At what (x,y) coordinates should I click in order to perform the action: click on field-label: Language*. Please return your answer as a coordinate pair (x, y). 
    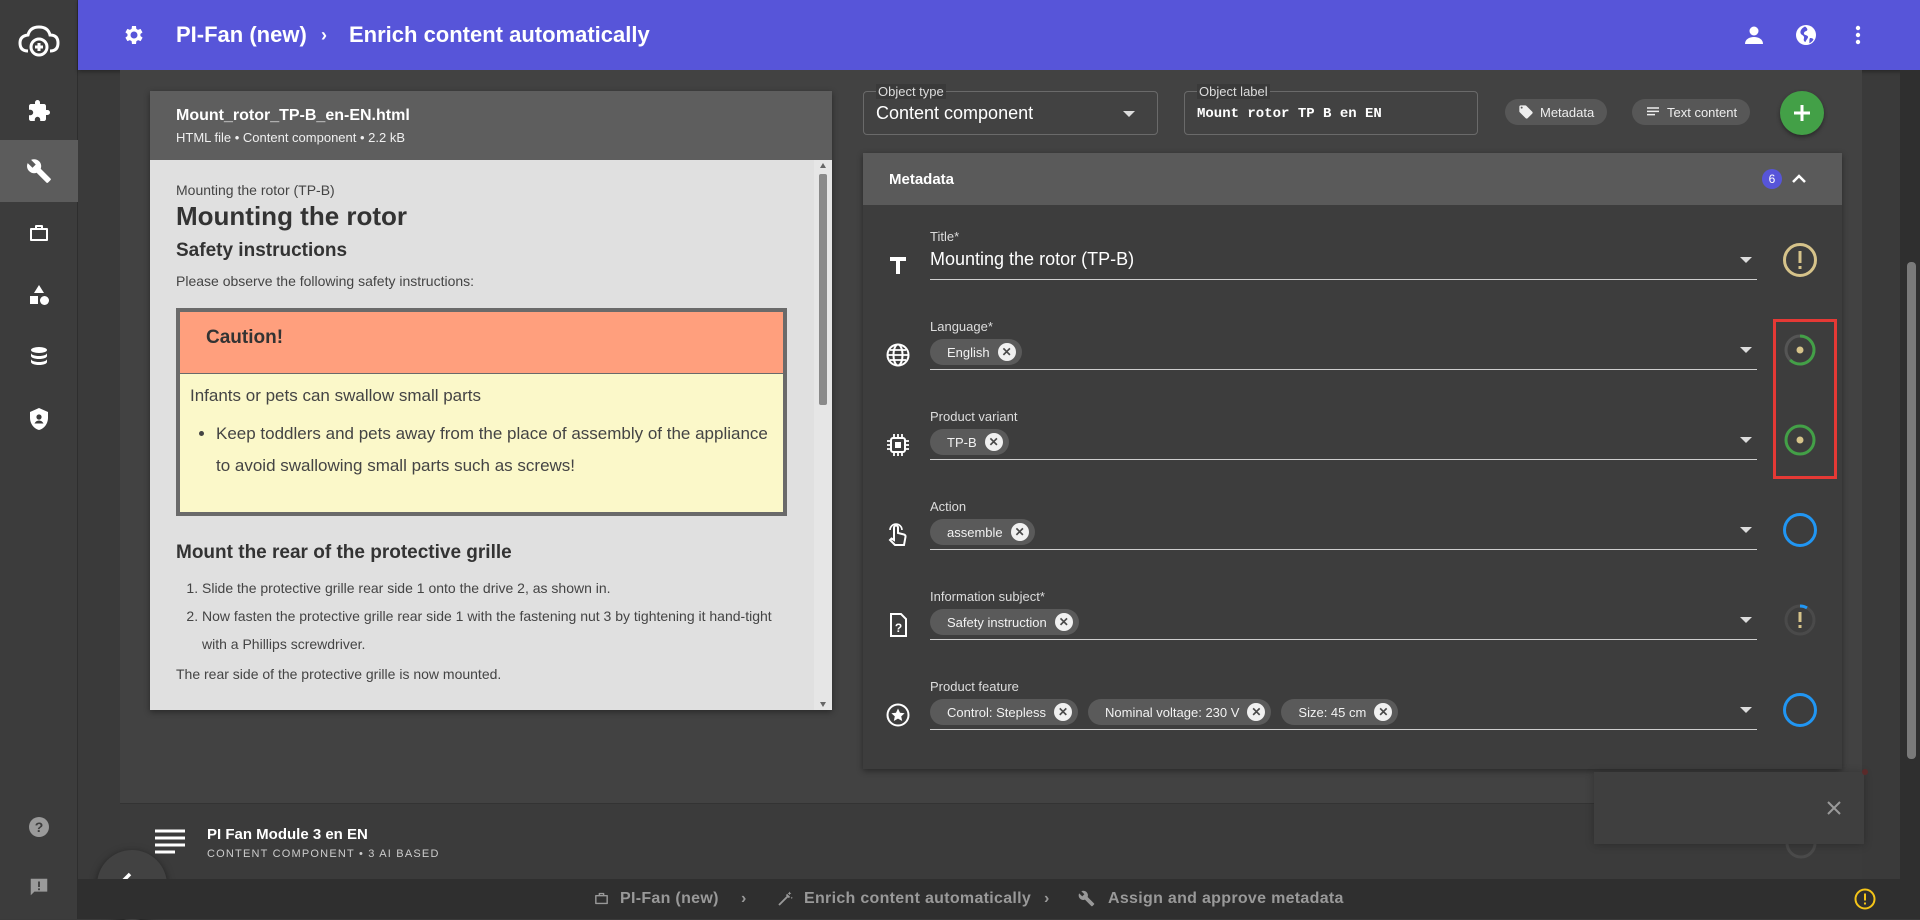
    Looking at the image, I should click on (961, 326).